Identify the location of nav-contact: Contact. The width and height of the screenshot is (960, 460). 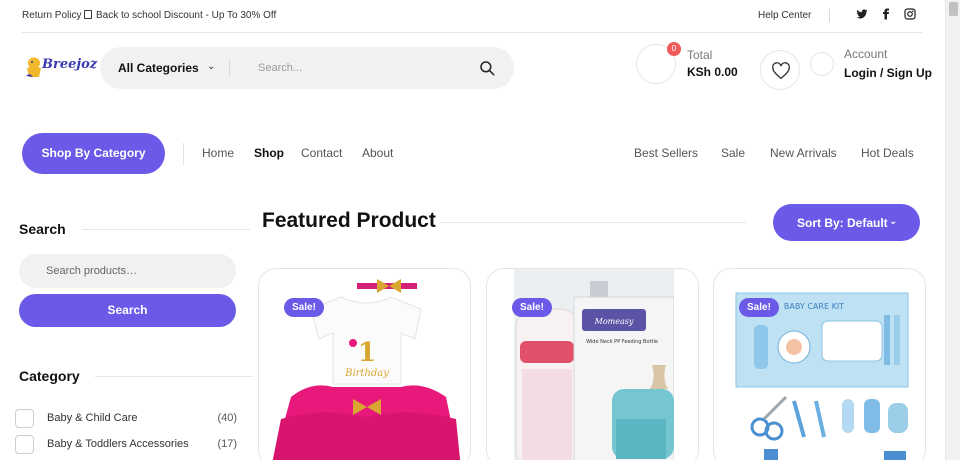
(321, 153).